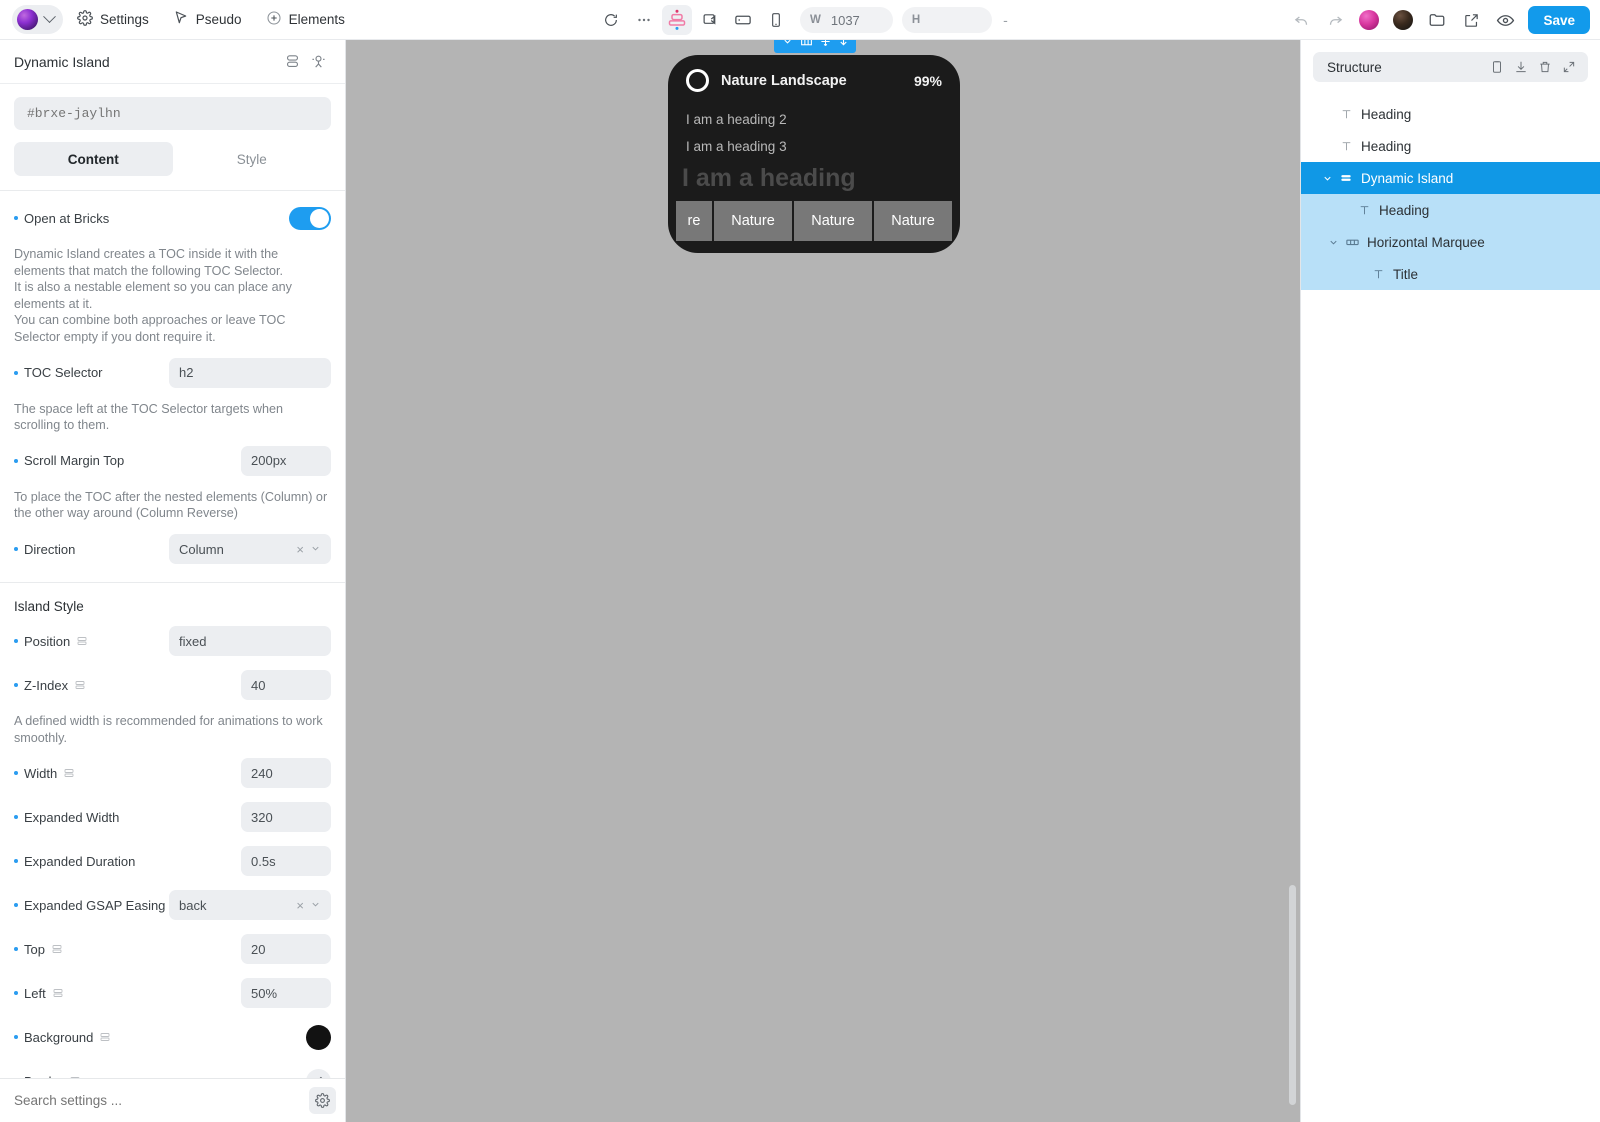  What do you see at coordinates (252, 159) in the screenshot?
I see `tab-style: Style` at bounding box center [252, 159].